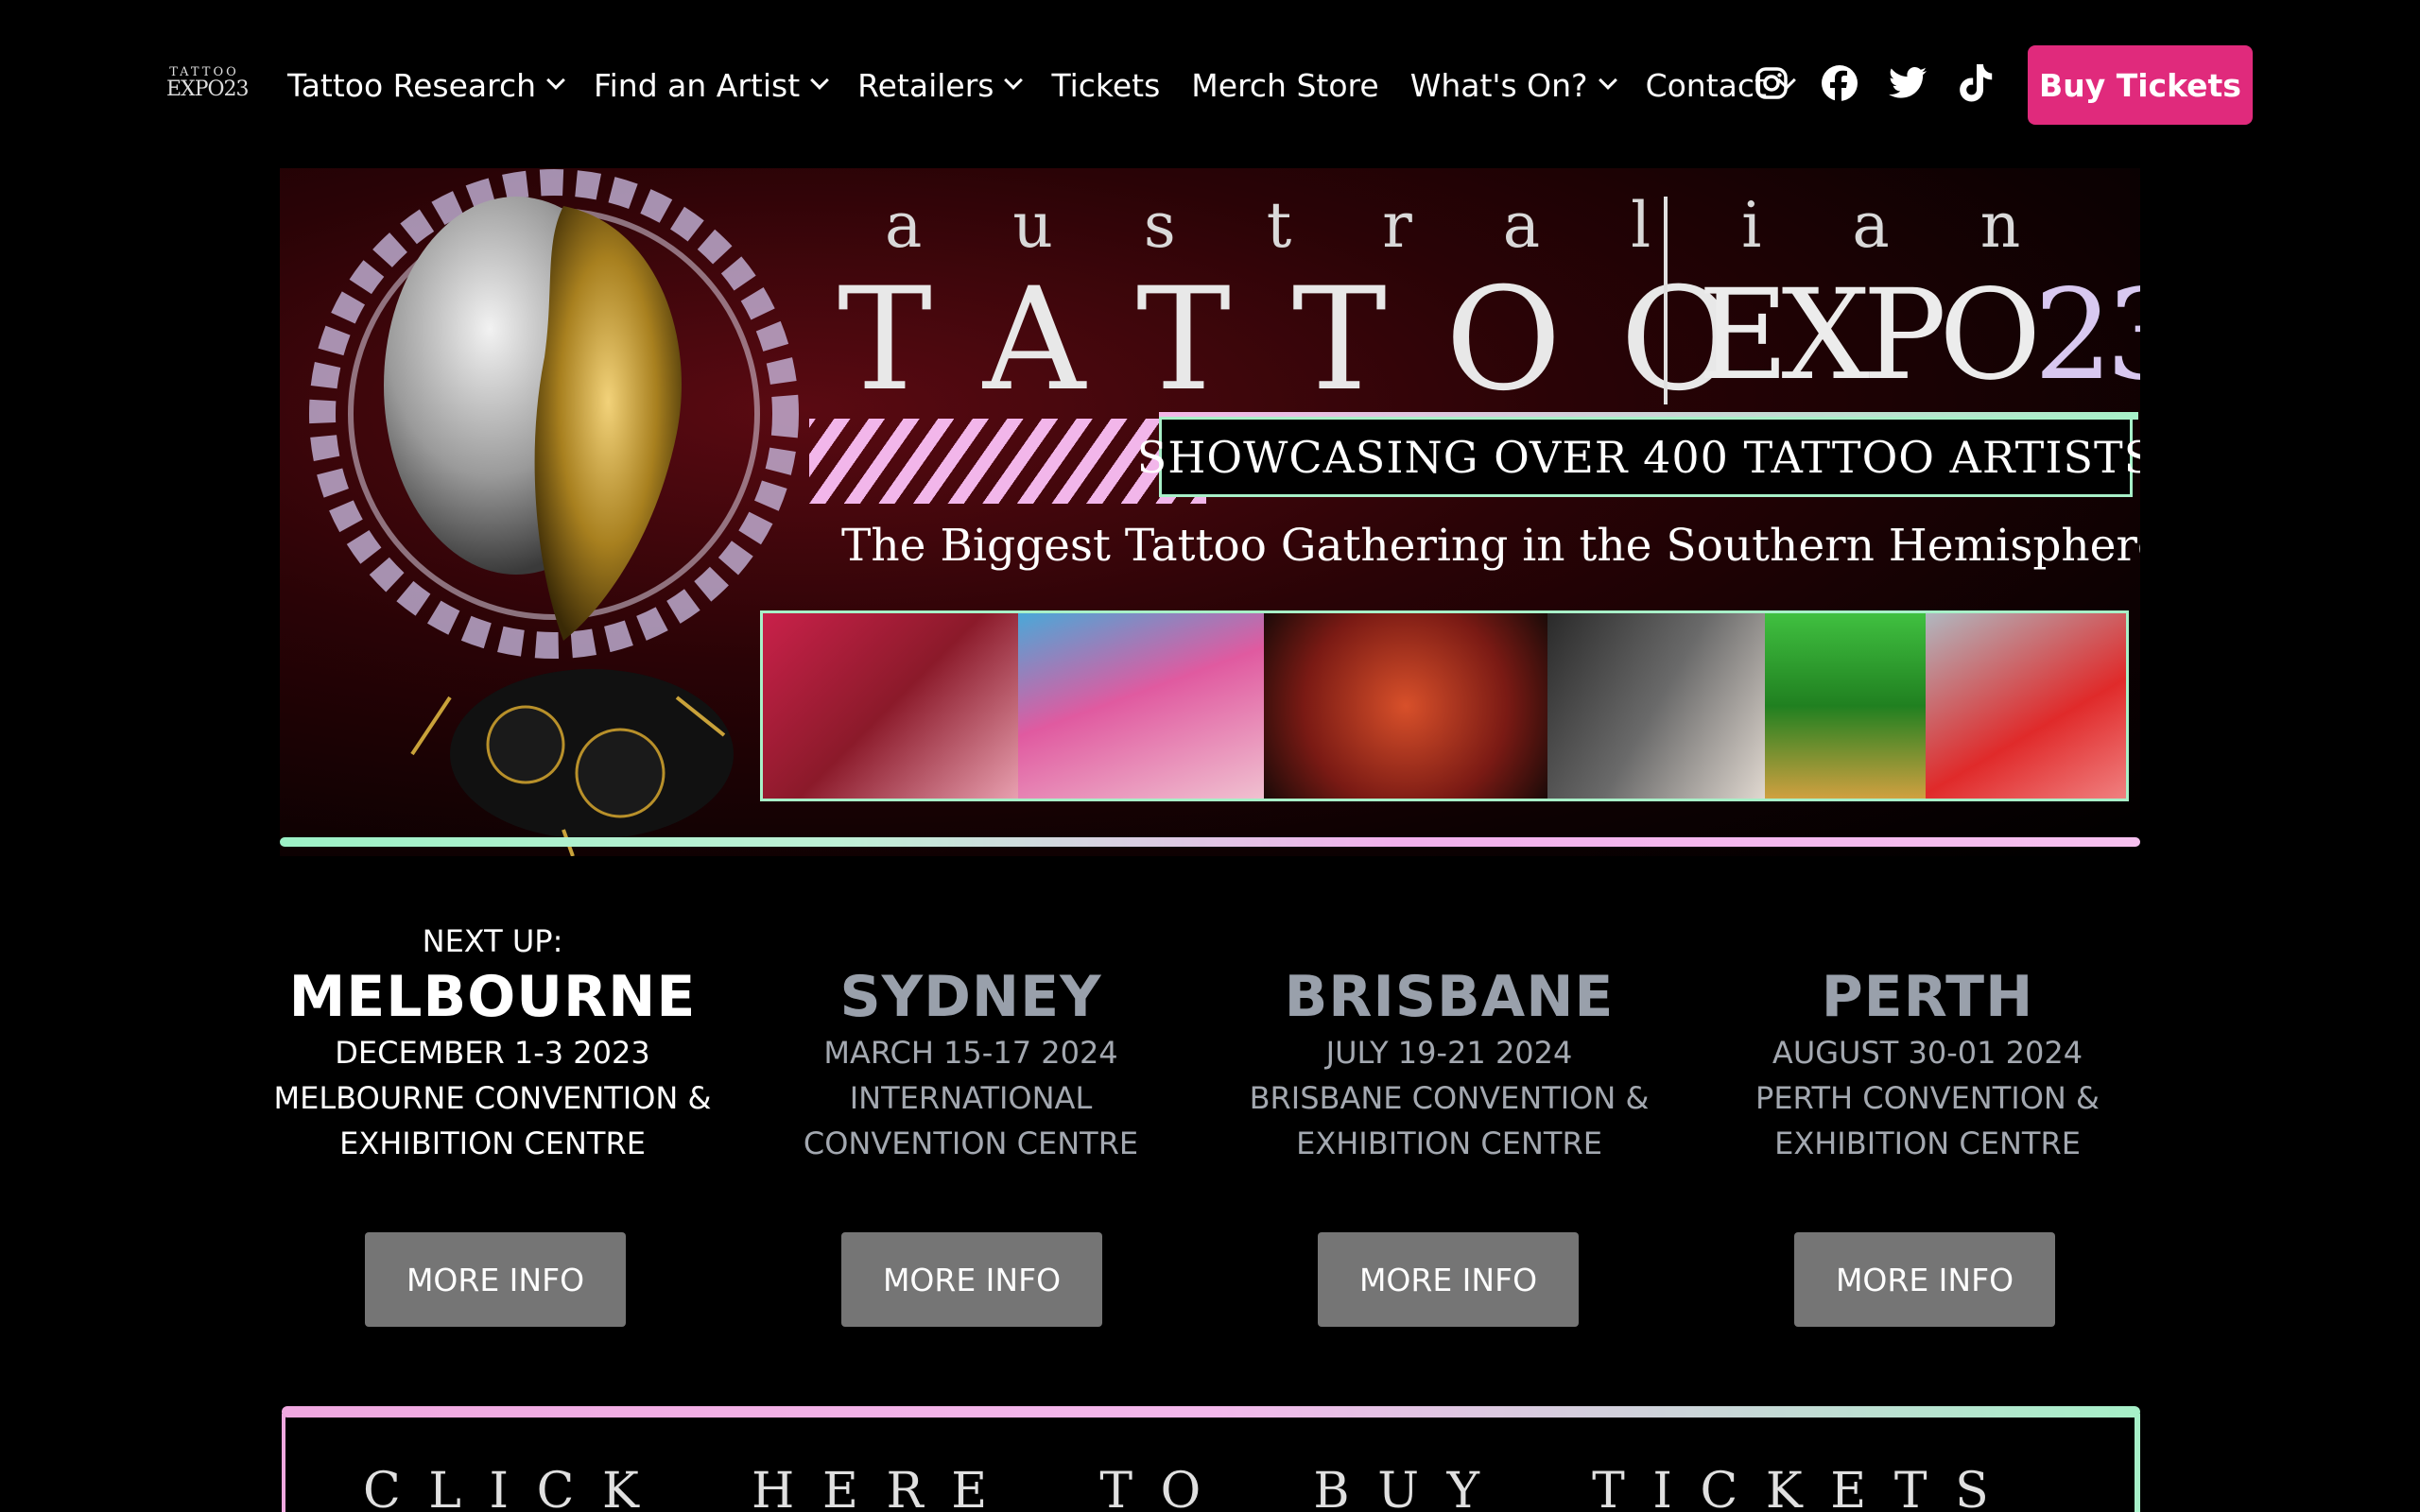  I want to click on city-date: AUGUST 30-01 2024, so click(1928, 1053).